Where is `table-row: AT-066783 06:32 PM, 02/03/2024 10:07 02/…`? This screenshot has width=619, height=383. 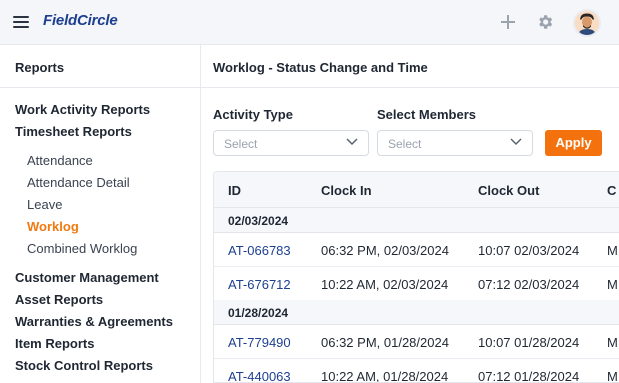 table-row: AT-066783 06:32 PM, 02/03/2024 10:07 02/… is located at coordinates (416, 250).